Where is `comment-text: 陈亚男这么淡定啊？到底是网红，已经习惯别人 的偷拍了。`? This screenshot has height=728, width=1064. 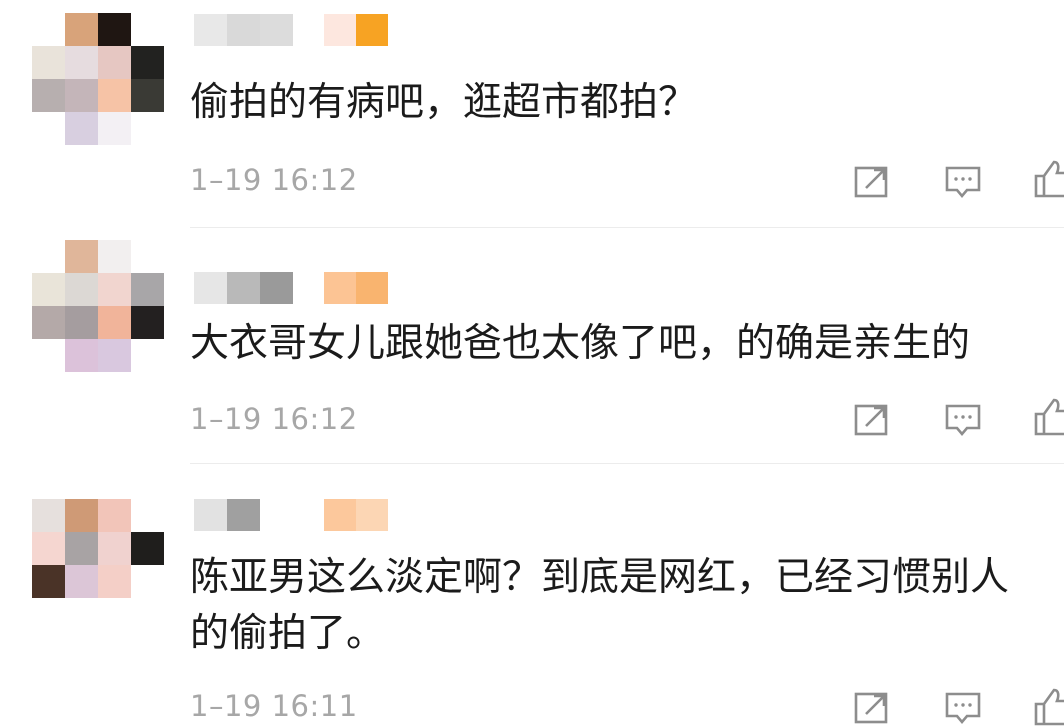 comment-text: 陈亚男这么淡定啊？到底是网红，已经习惯别人 的偷拍了。 is located at coordinates (600, 605).